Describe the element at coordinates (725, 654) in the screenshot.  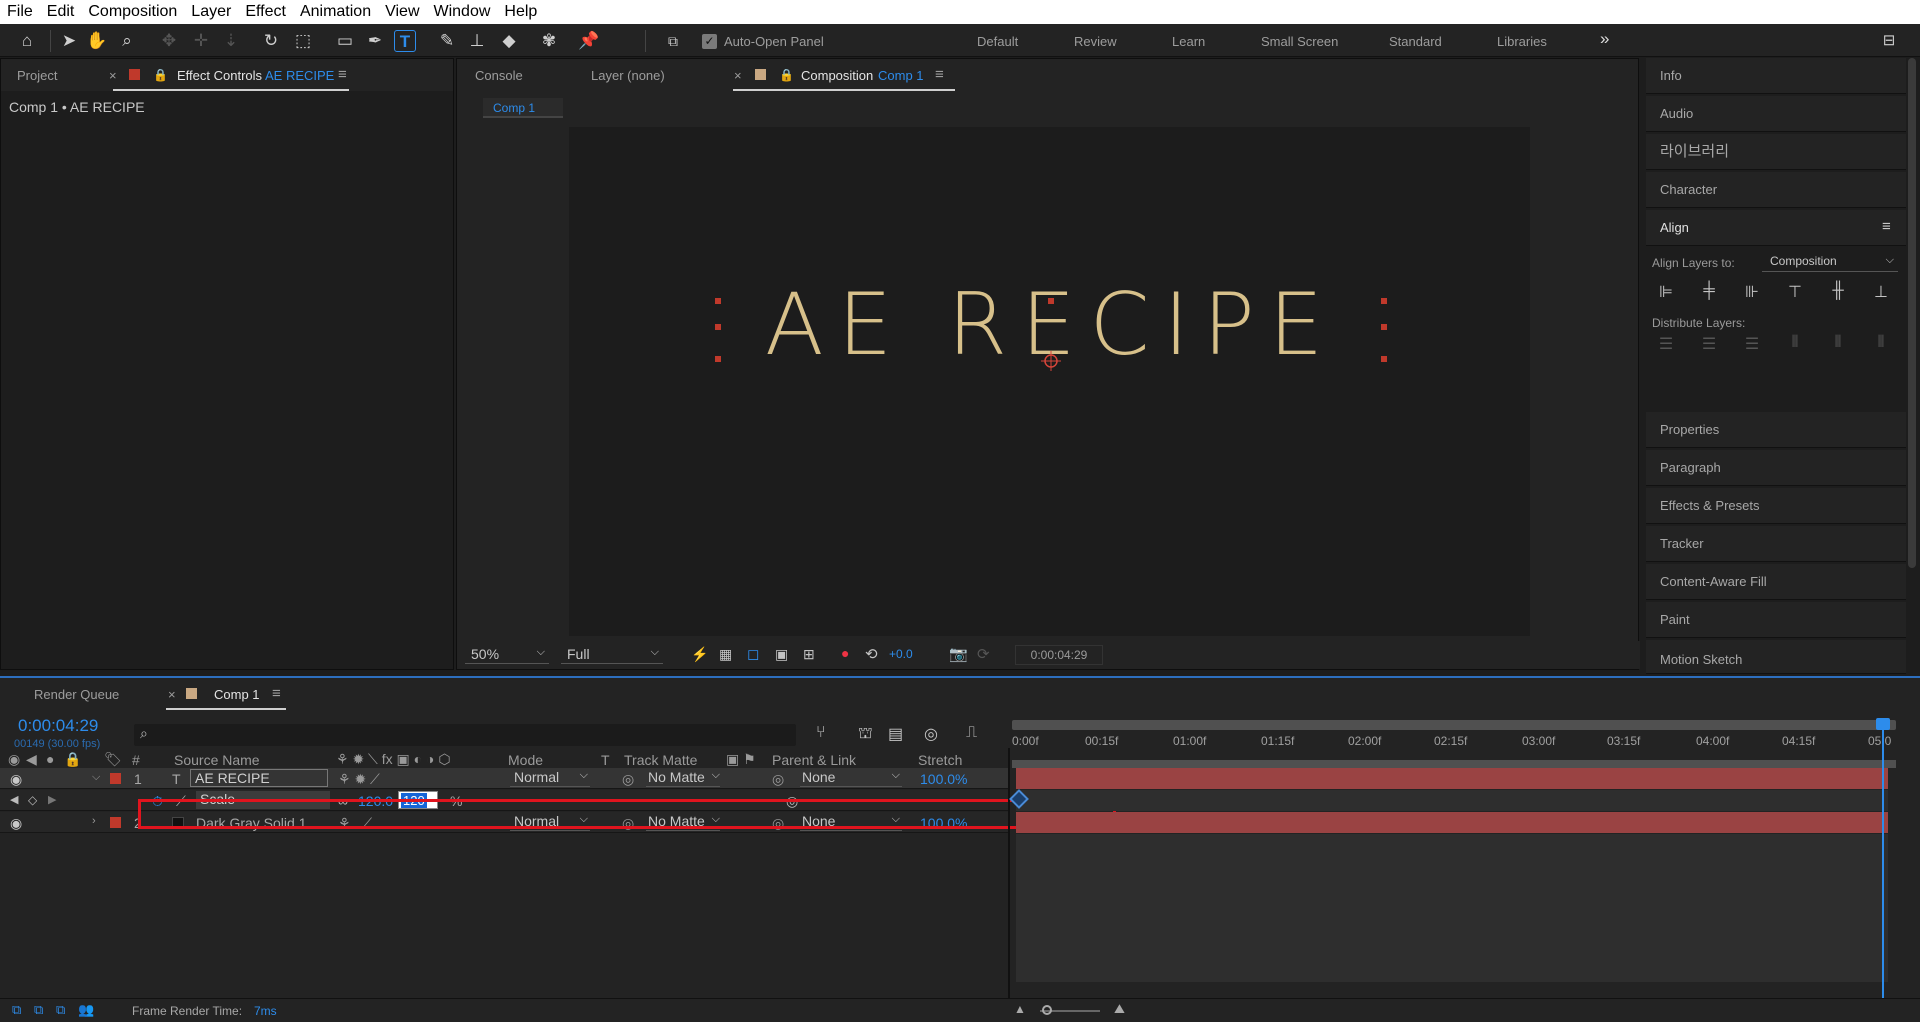
I see `transparency-grid-icon: ▦` at that location.